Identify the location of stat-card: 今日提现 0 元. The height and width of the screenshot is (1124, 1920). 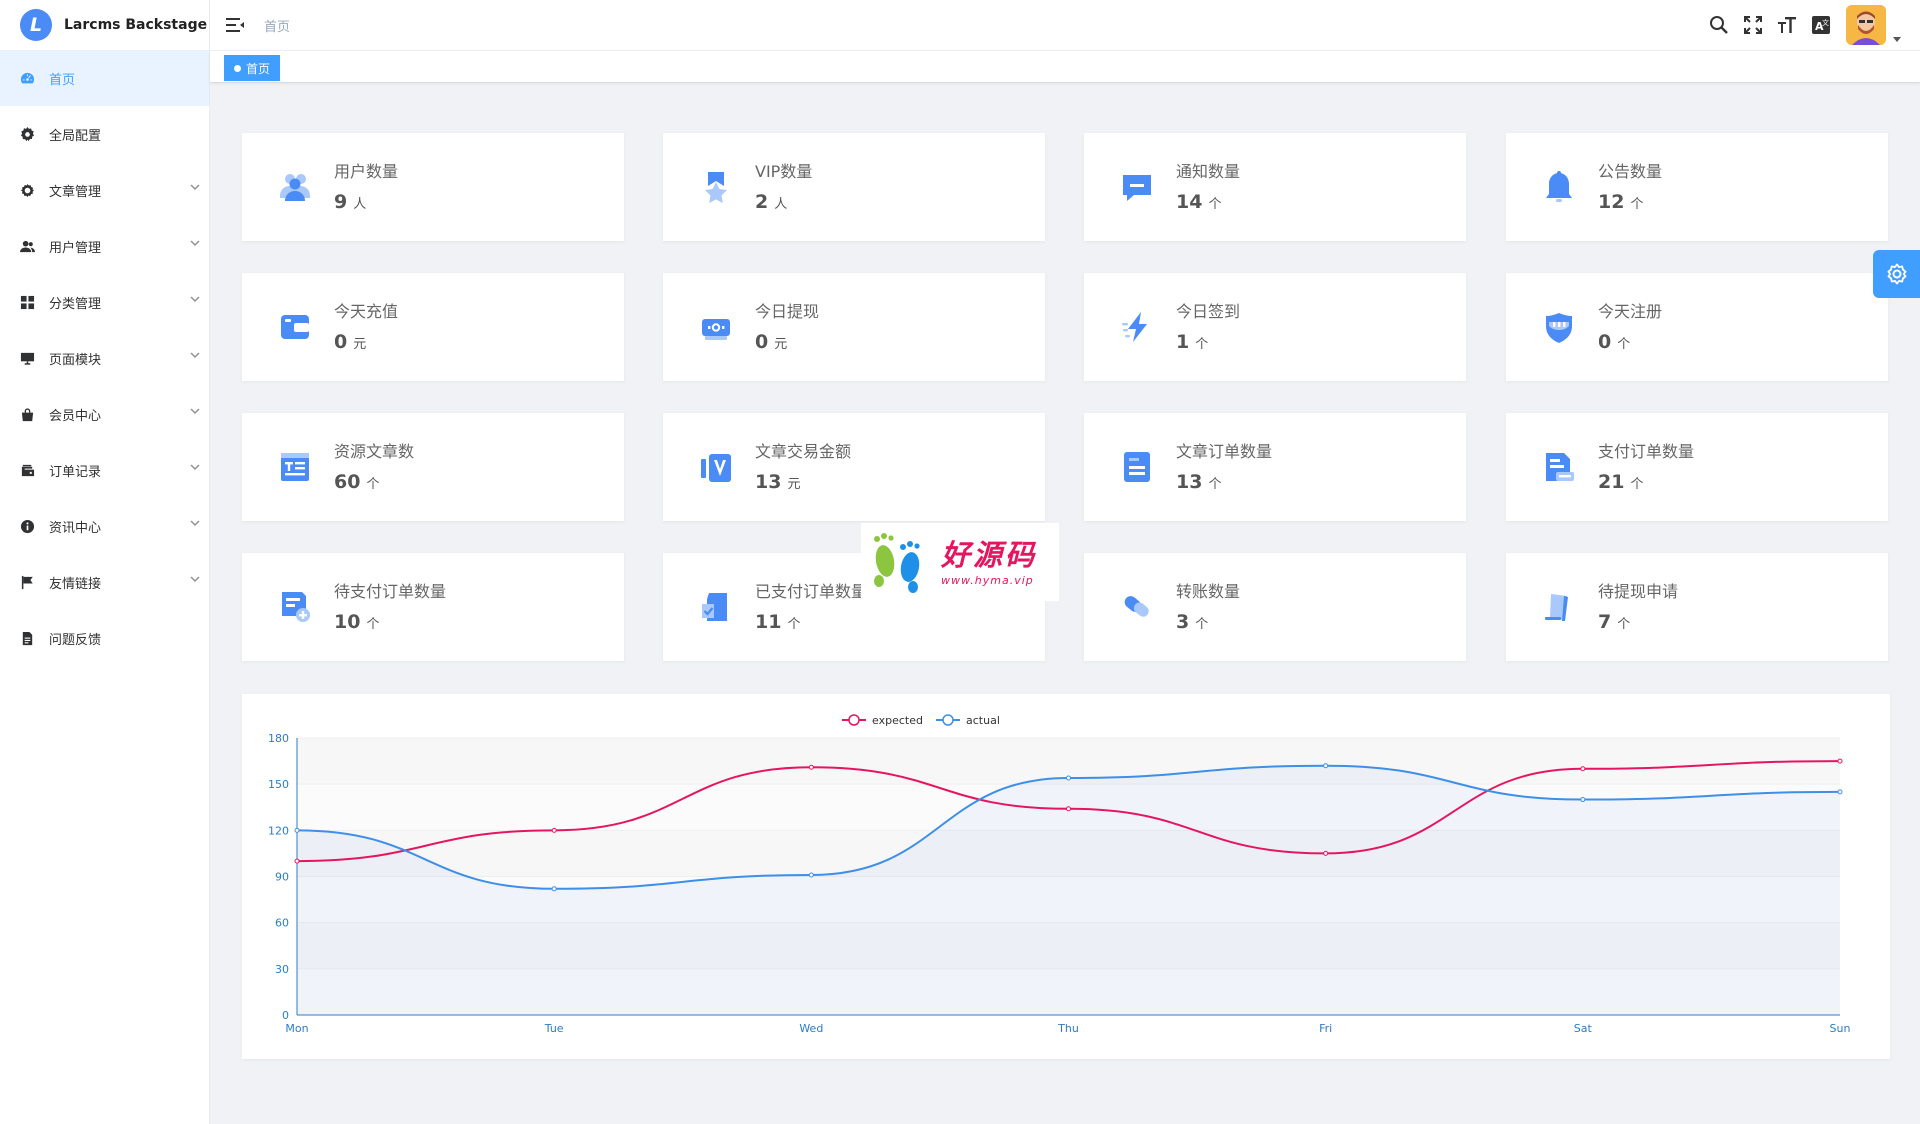
(854, 327).